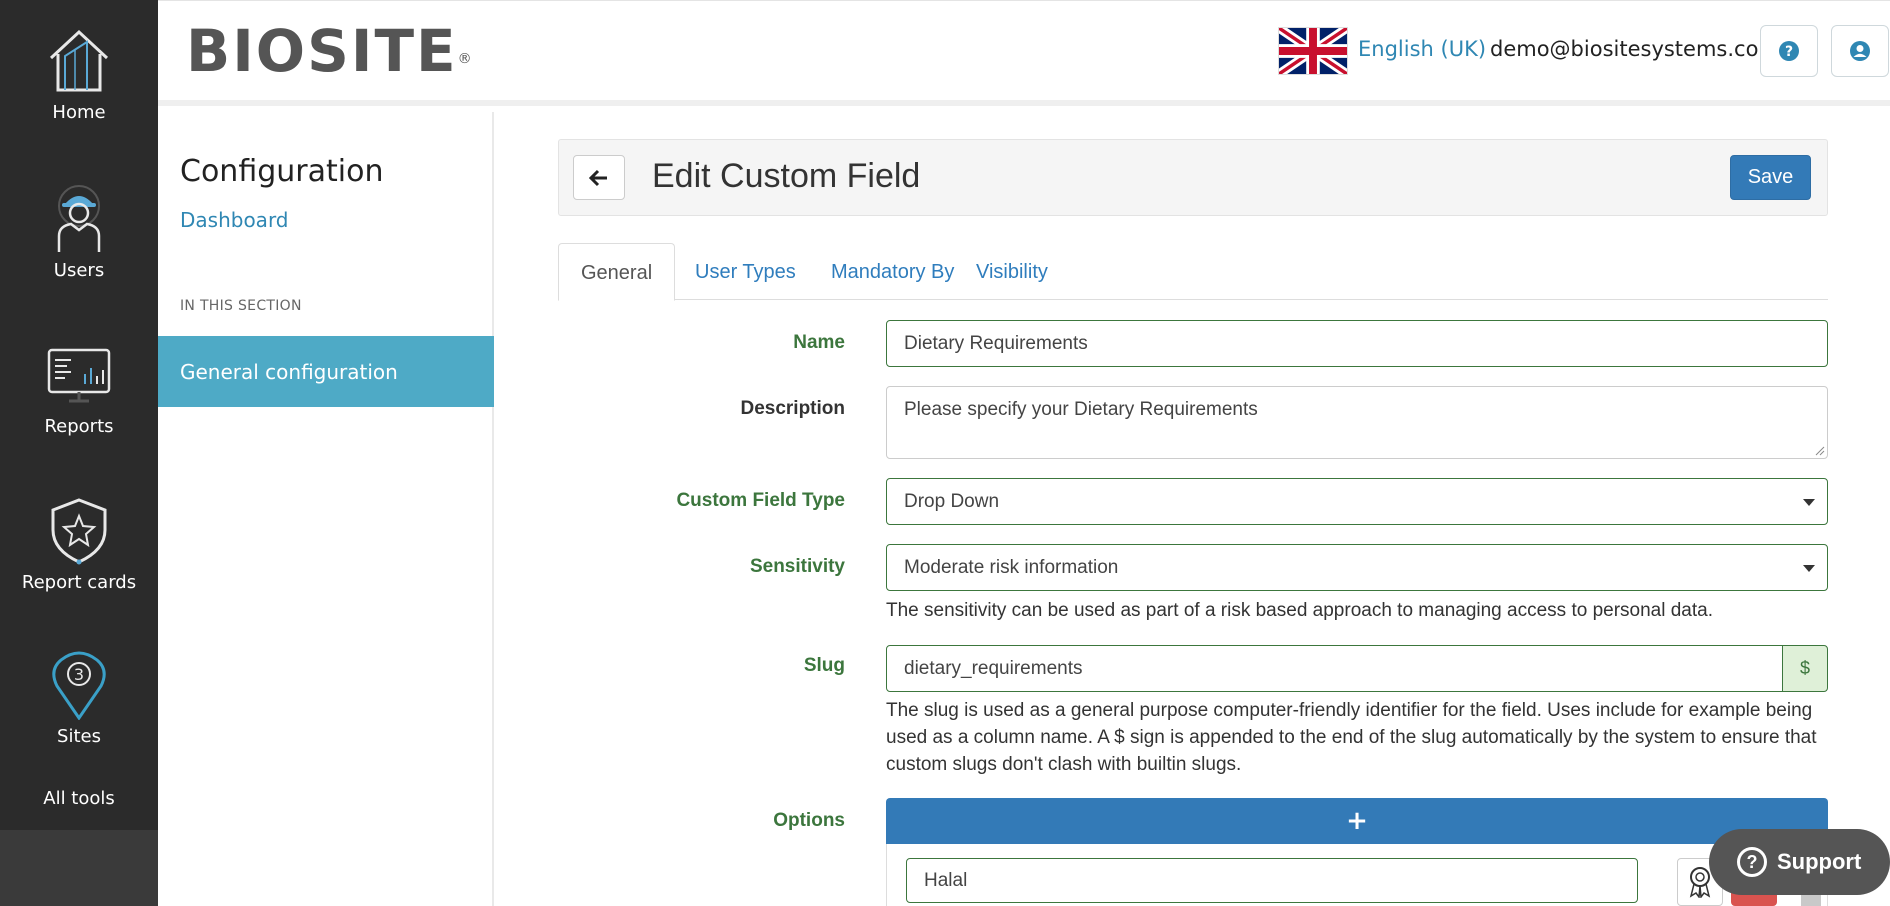 The image size is (1890, 906). Describe the element at coordinates (79, 674) in the screenshot. I see `svg-text: 3` at that location.